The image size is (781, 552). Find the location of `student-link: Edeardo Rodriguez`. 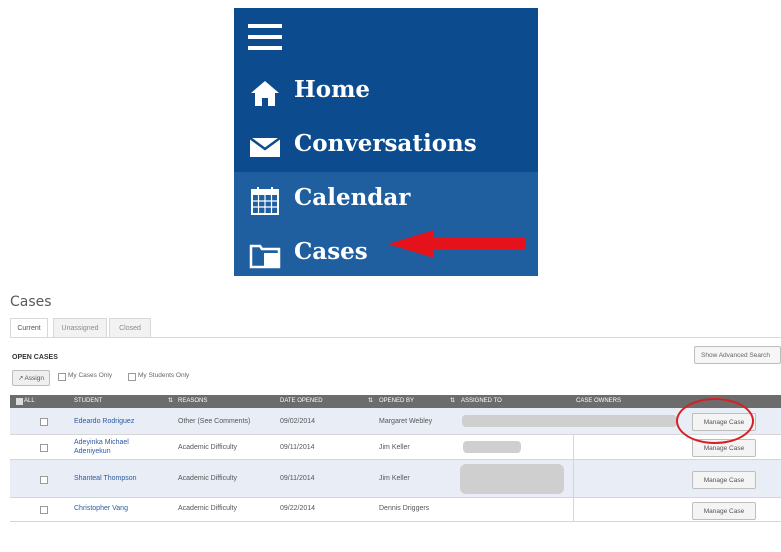

student-link: Edeardo Rodriguez is located at coordinates (104, 421).